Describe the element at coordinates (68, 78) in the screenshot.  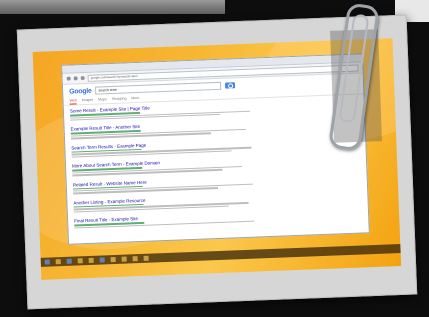
I see `back-icon` at that location.